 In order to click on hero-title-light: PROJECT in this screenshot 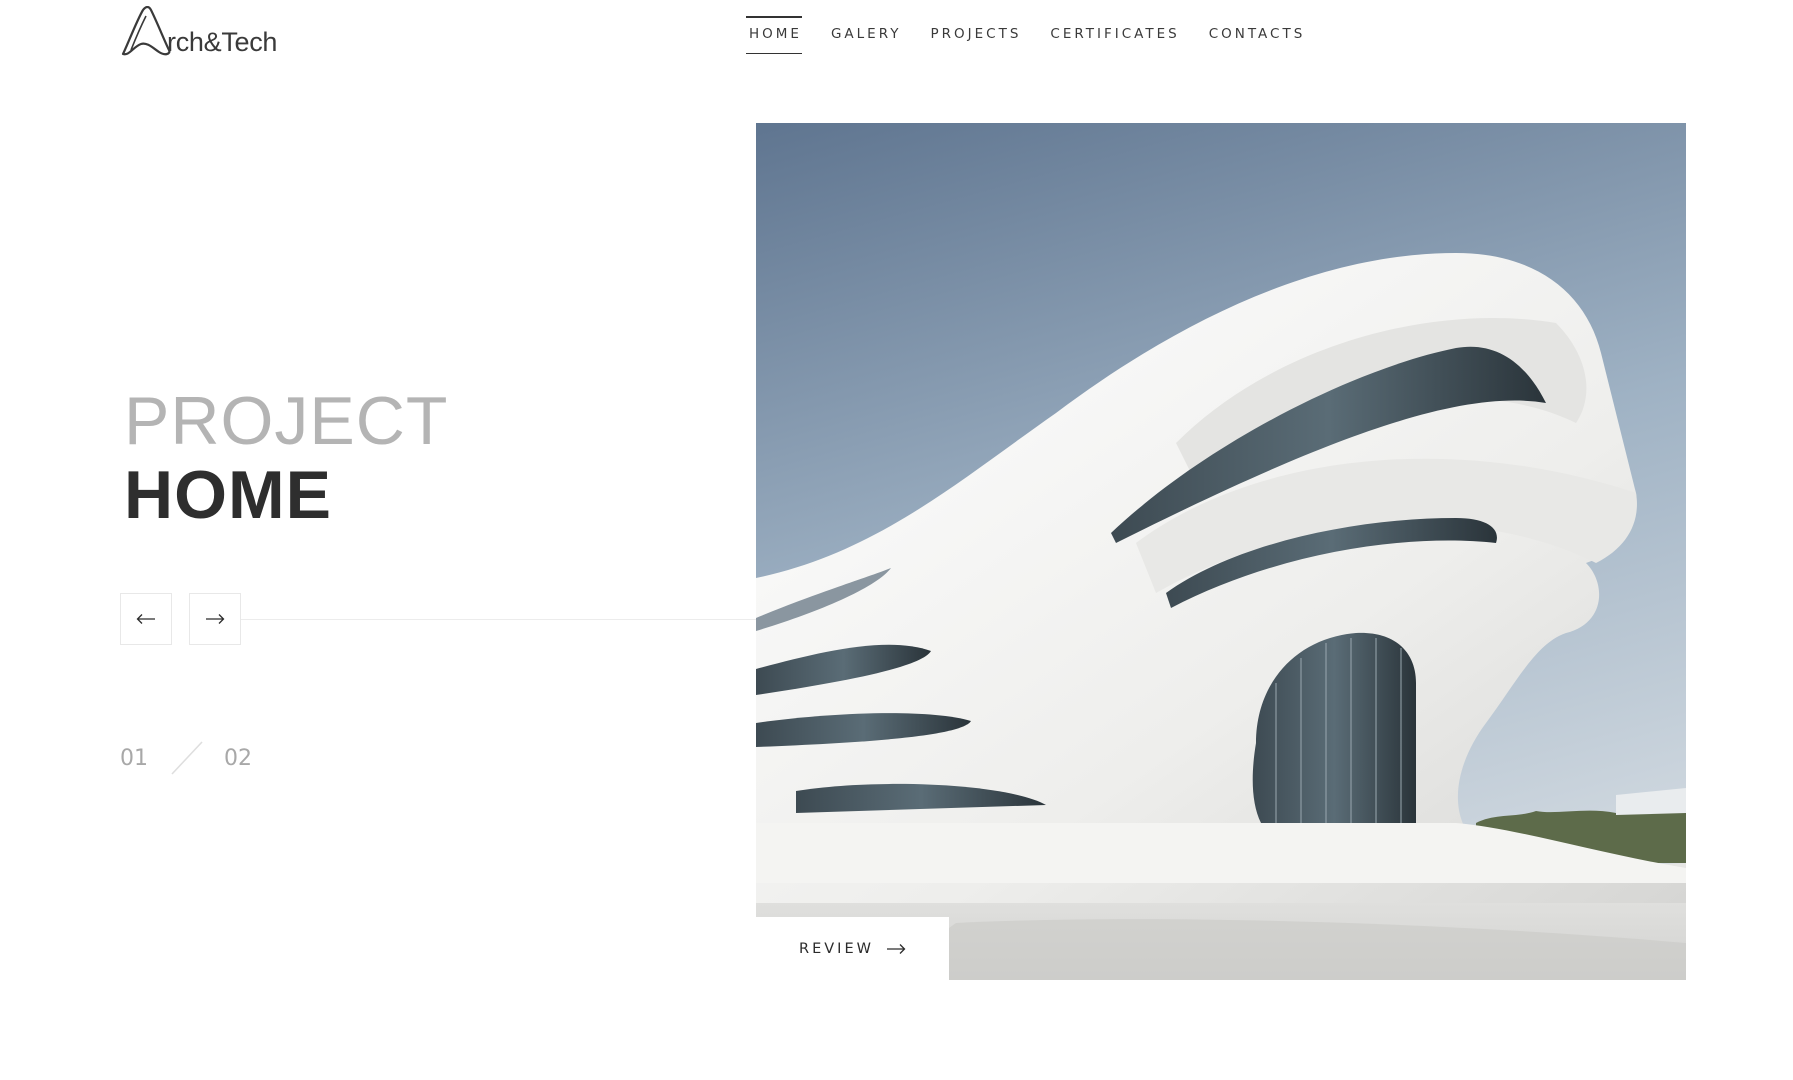, I will do `click(286, 421)`.